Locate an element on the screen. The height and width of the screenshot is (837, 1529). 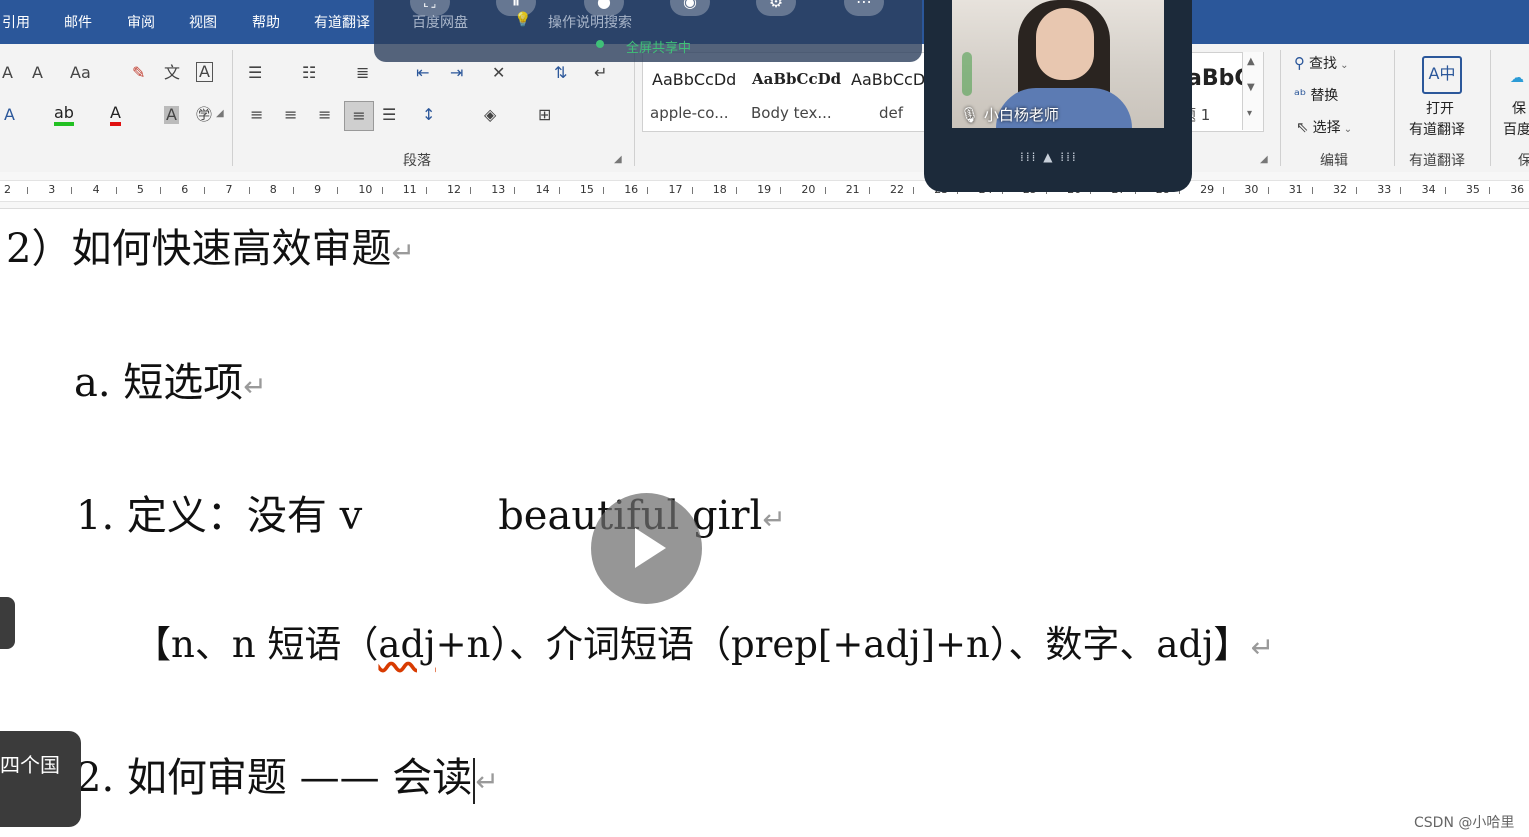
translate-icon: A中 is located at coordinates (1442, 75).